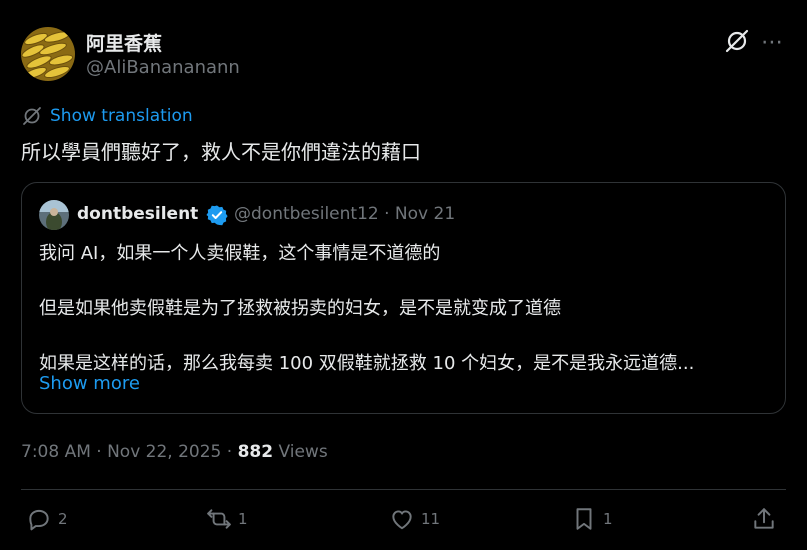 This screenshot has height=550, width=807. What do you see at coordinates (121, 116) in the screenshot?
I see `show-translation-label: Show translation` at bounding box center [121, 116].